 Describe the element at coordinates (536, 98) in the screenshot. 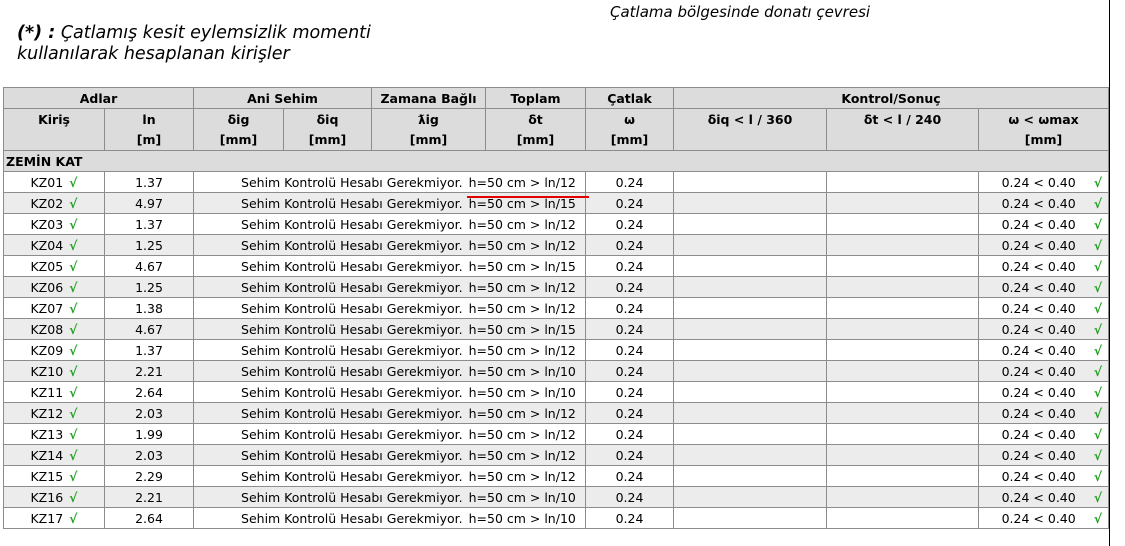

I see `group-toplam: Toplam` at that location.